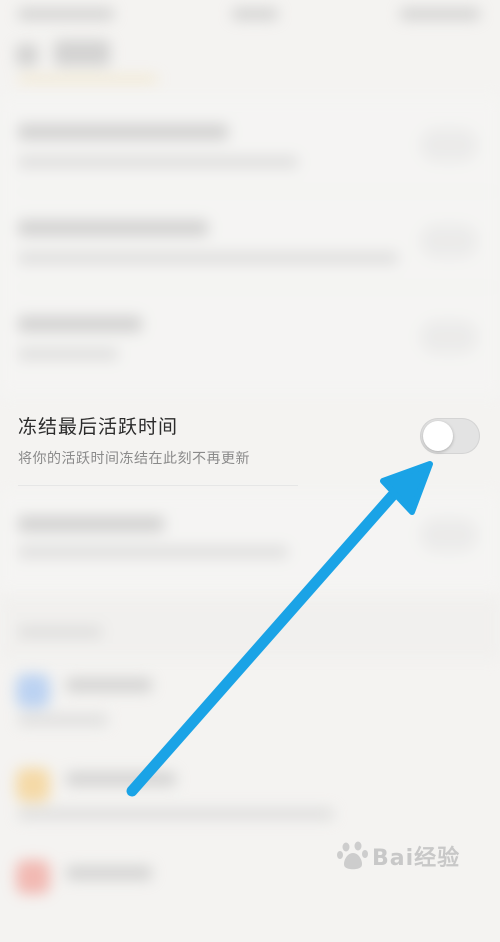  Describe the element at coordinates (416, 858) in the screenshot. I see `watermark-text: Bai经验` at that location.